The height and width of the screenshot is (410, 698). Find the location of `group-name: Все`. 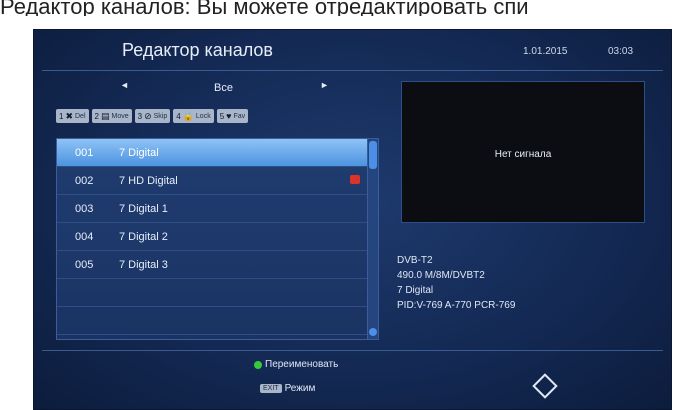

group-name: Все is located at coordinates (223, 88).